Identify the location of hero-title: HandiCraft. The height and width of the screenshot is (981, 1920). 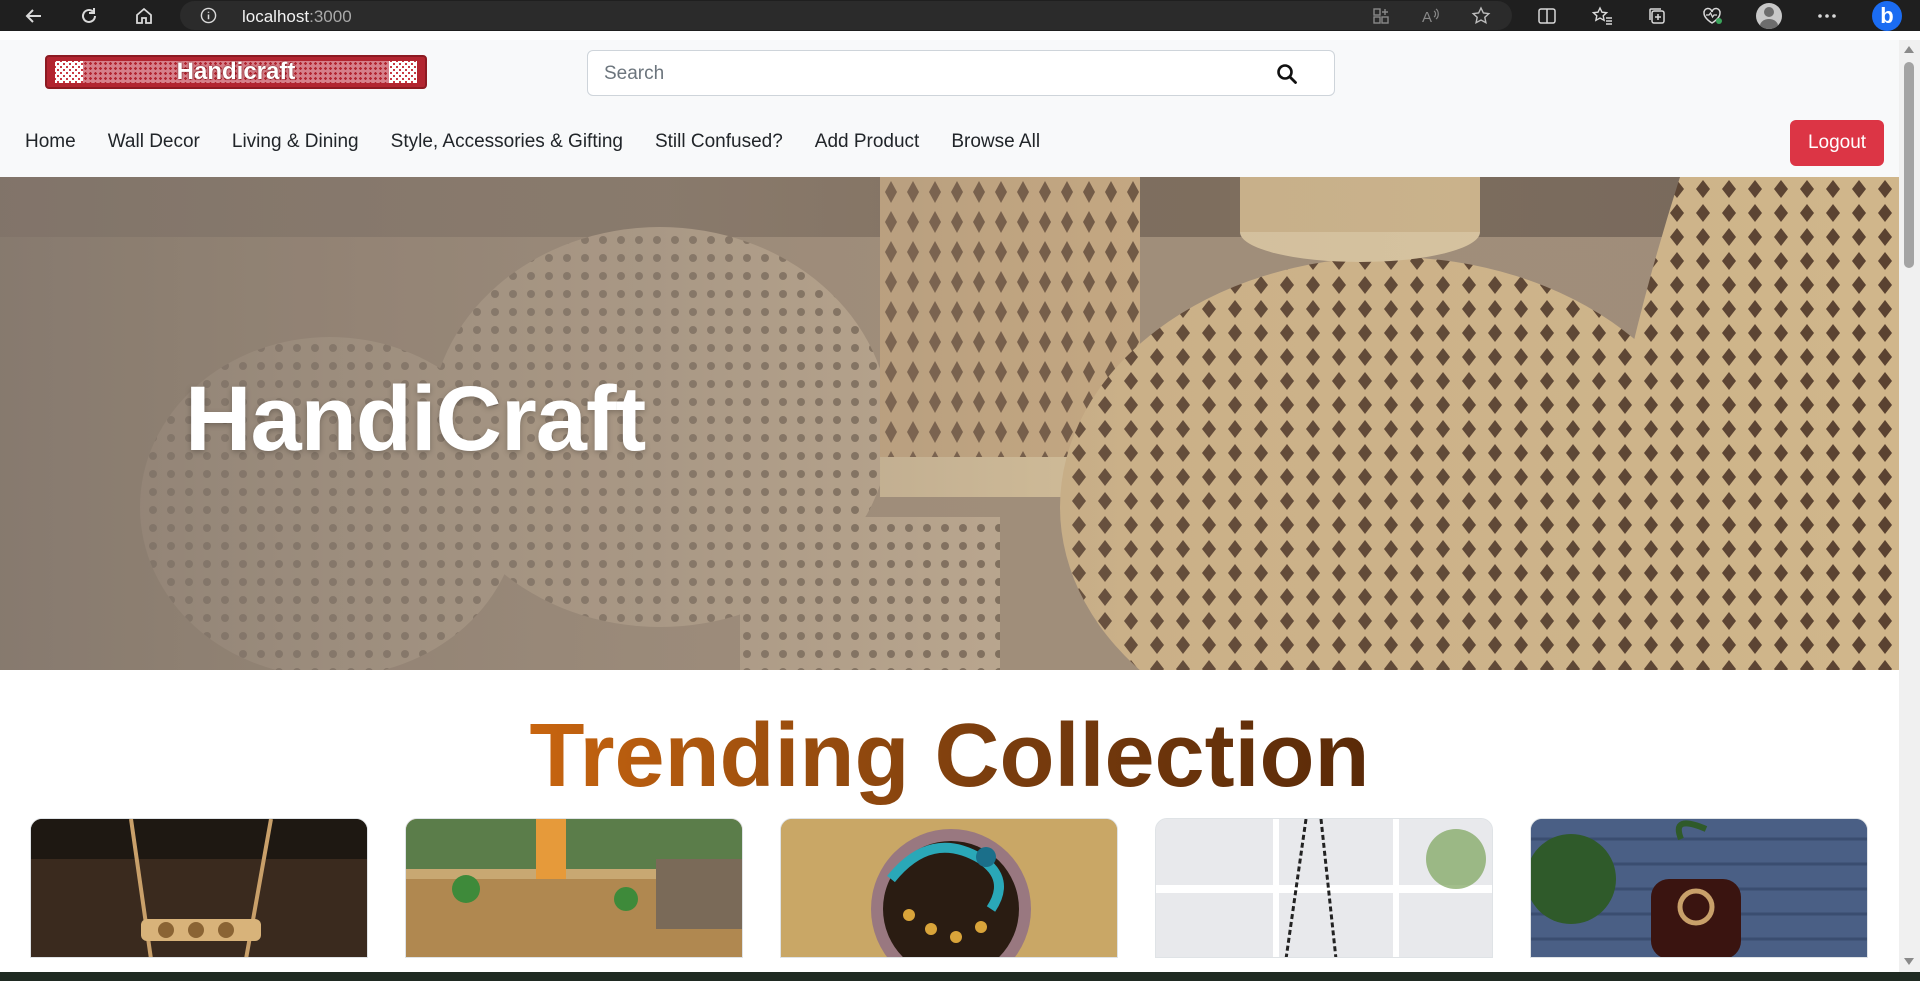
(415, 419).